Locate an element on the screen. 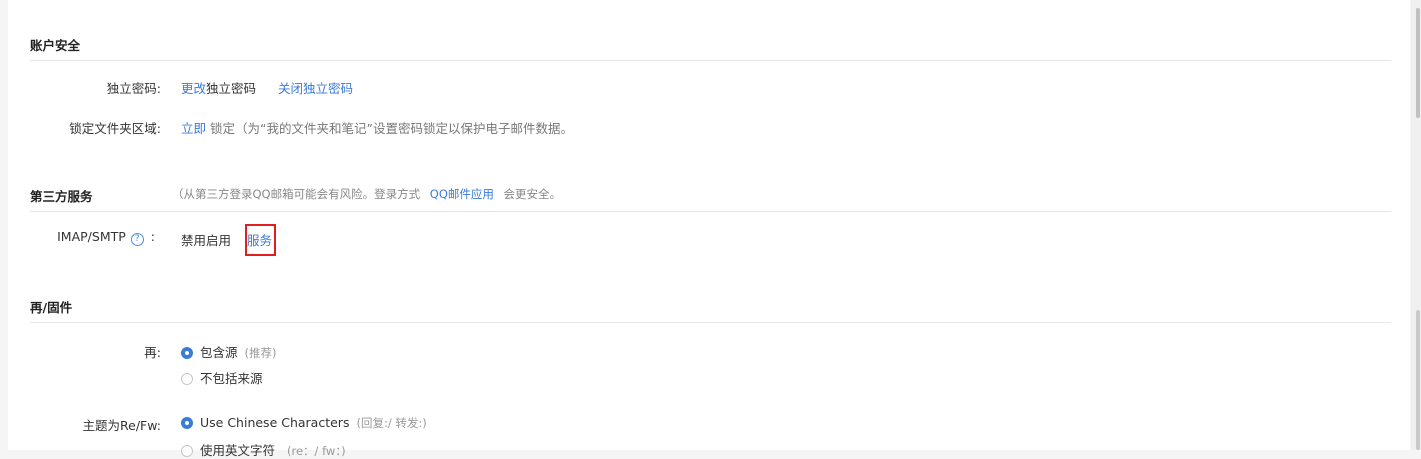 The image size is (1421, 459). third-party-note-prefix: （从第三方登录QQ邮箱可能会有风险。登录方式 is located at coordinates (296, 194).